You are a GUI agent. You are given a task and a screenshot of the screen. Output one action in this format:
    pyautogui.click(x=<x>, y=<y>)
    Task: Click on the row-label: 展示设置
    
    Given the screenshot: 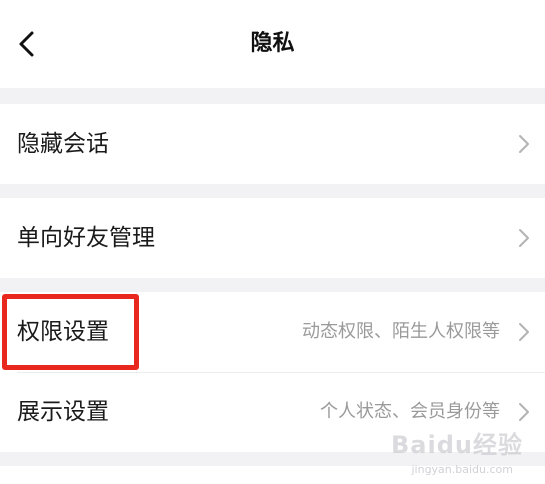 What is the action you would take?
    pyautogui.click(x=63, y=412)
    